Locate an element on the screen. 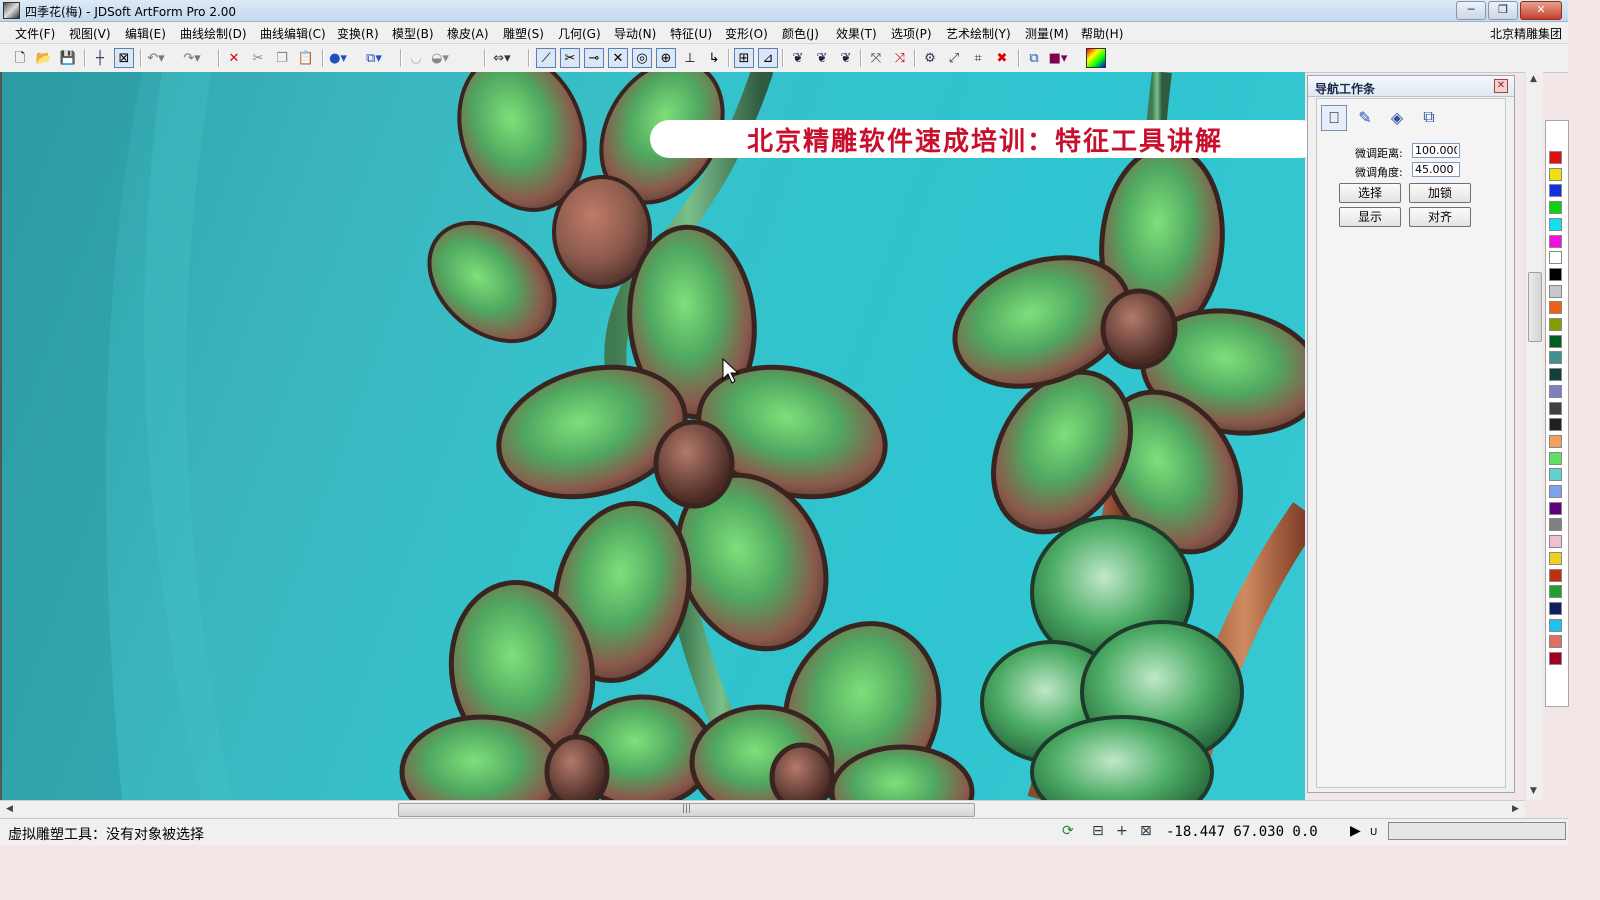 This screenshot has width=1600, height=900. menu-art-draw: 艺术绘制(Y) is located at coordinates (978, 33).